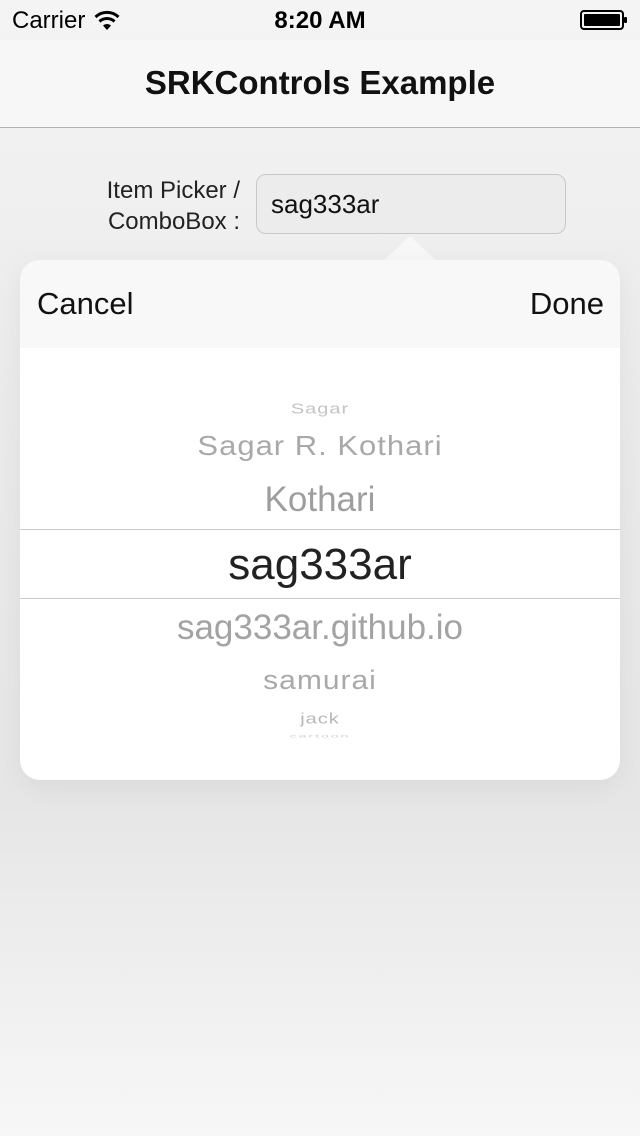 The height and width of the screenshot is (1136, 640). I want to click on picker-item: cartoon, so click(320, 736).